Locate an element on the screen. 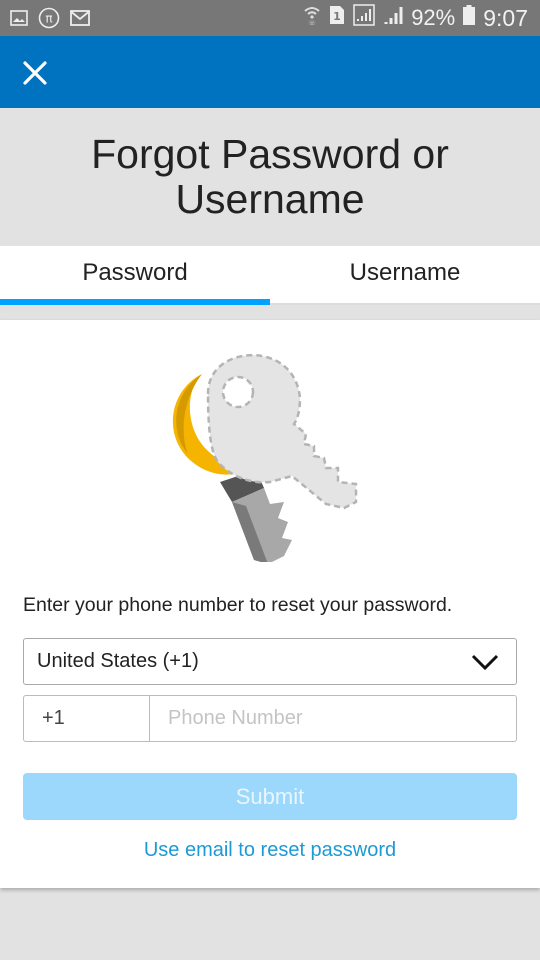 This screenshot has height=960, width=540. phone-prefix: +1 is located at coordinates (87, 718).